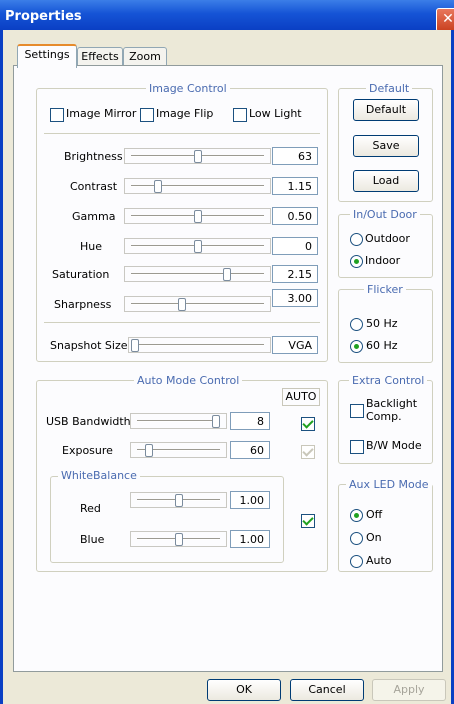 The height and width of the screenshot is (704, 454). Describe the element at coordinates (147, 115) in the screenshot. I see `image-flip-checkbox` at that location.